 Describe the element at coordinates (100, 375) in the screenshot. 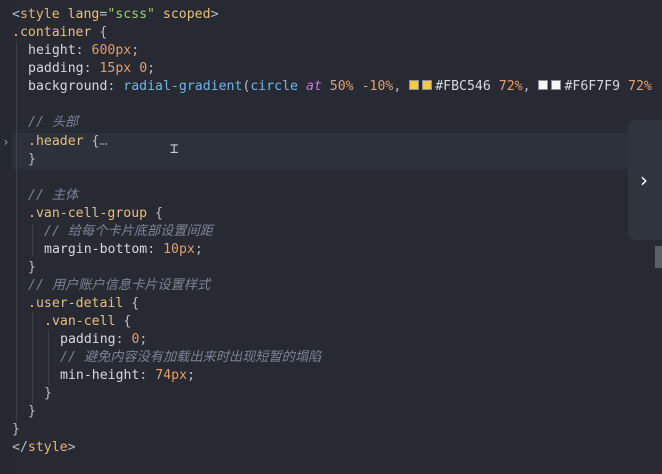

I see `token: min-height` at that location.